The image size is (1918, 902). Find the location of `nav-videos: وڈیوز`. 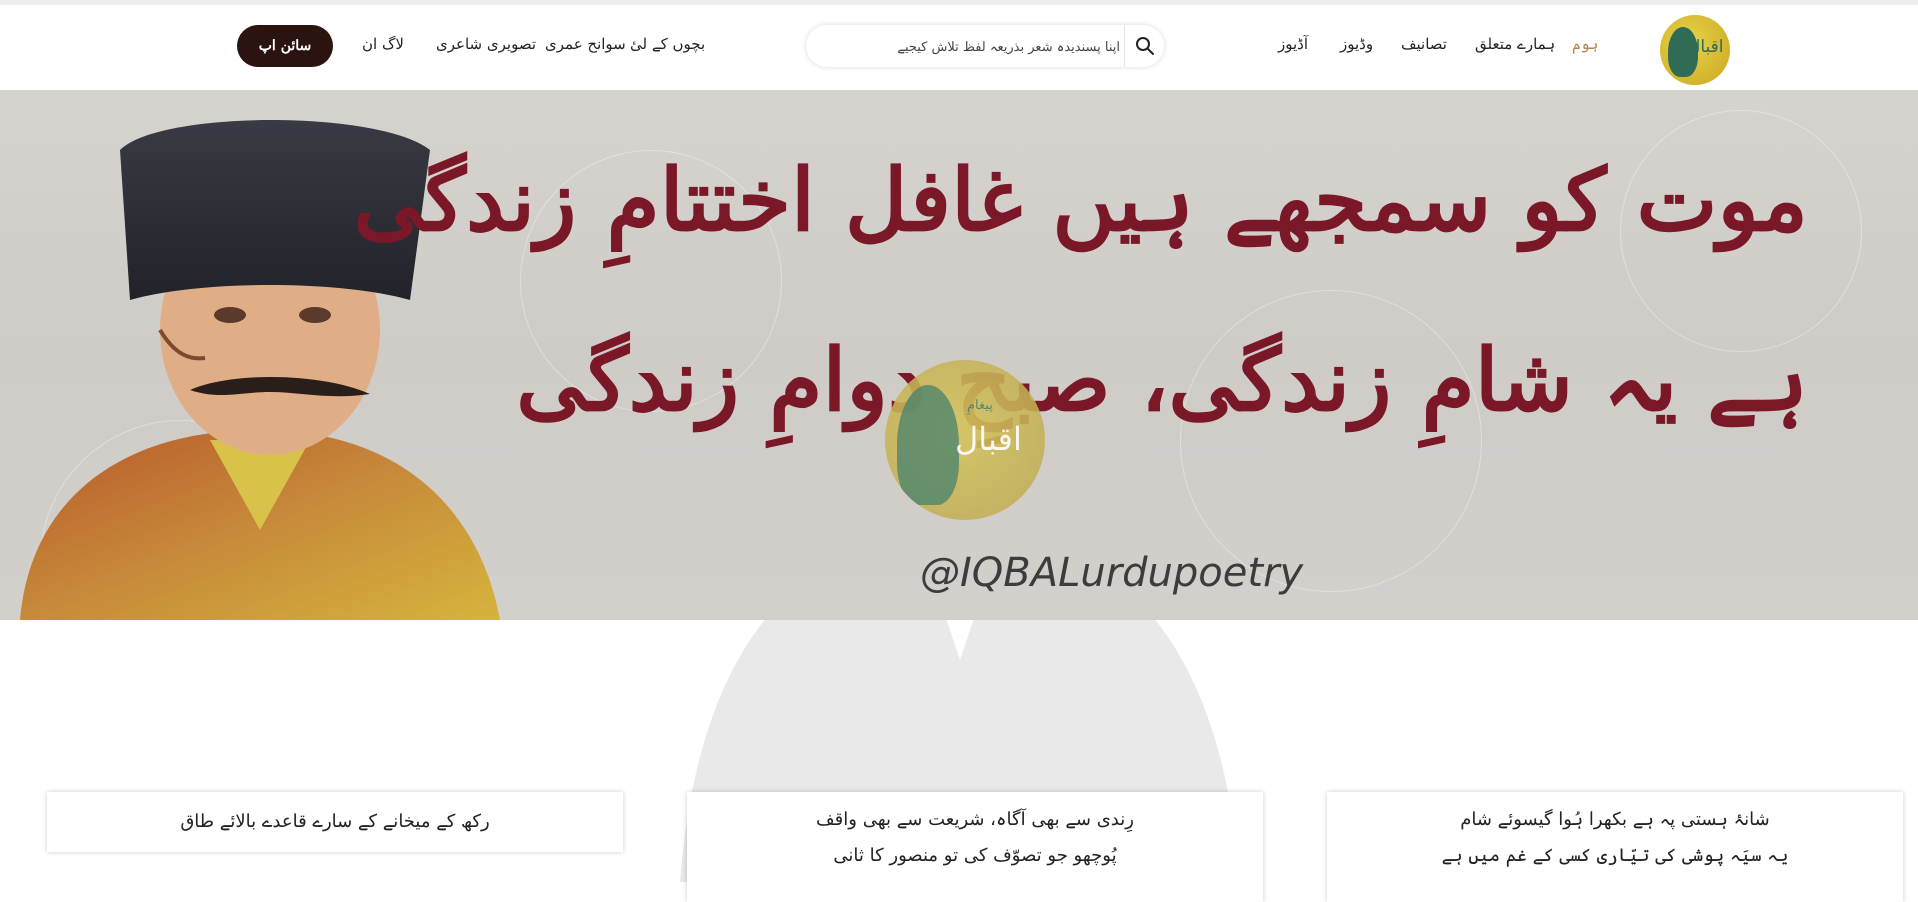

nav-videos: وڈیوز is located at coordinates (1356, 44).